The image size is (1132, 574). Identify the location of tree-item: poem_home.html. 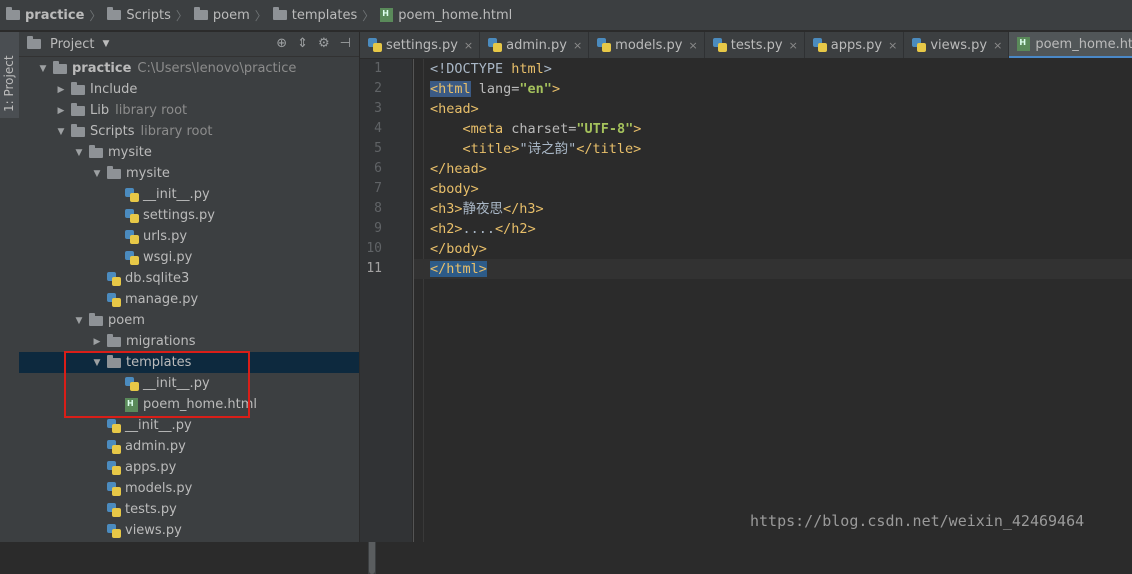
(189, 404).